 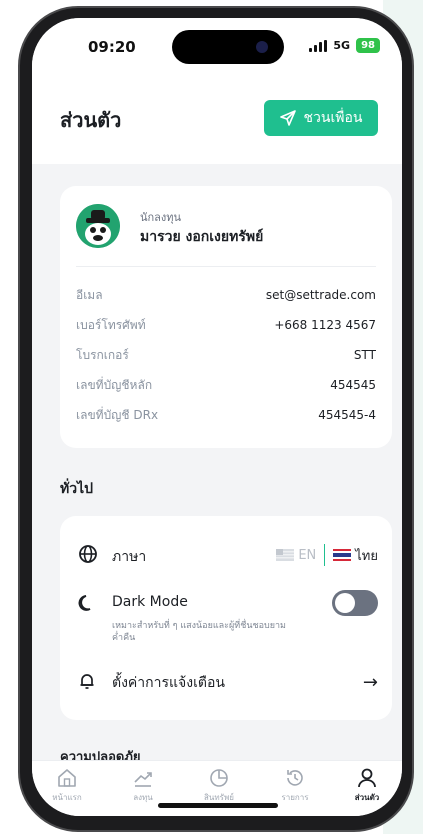 I want to click on pie-icon, so click(x=219, y=778).